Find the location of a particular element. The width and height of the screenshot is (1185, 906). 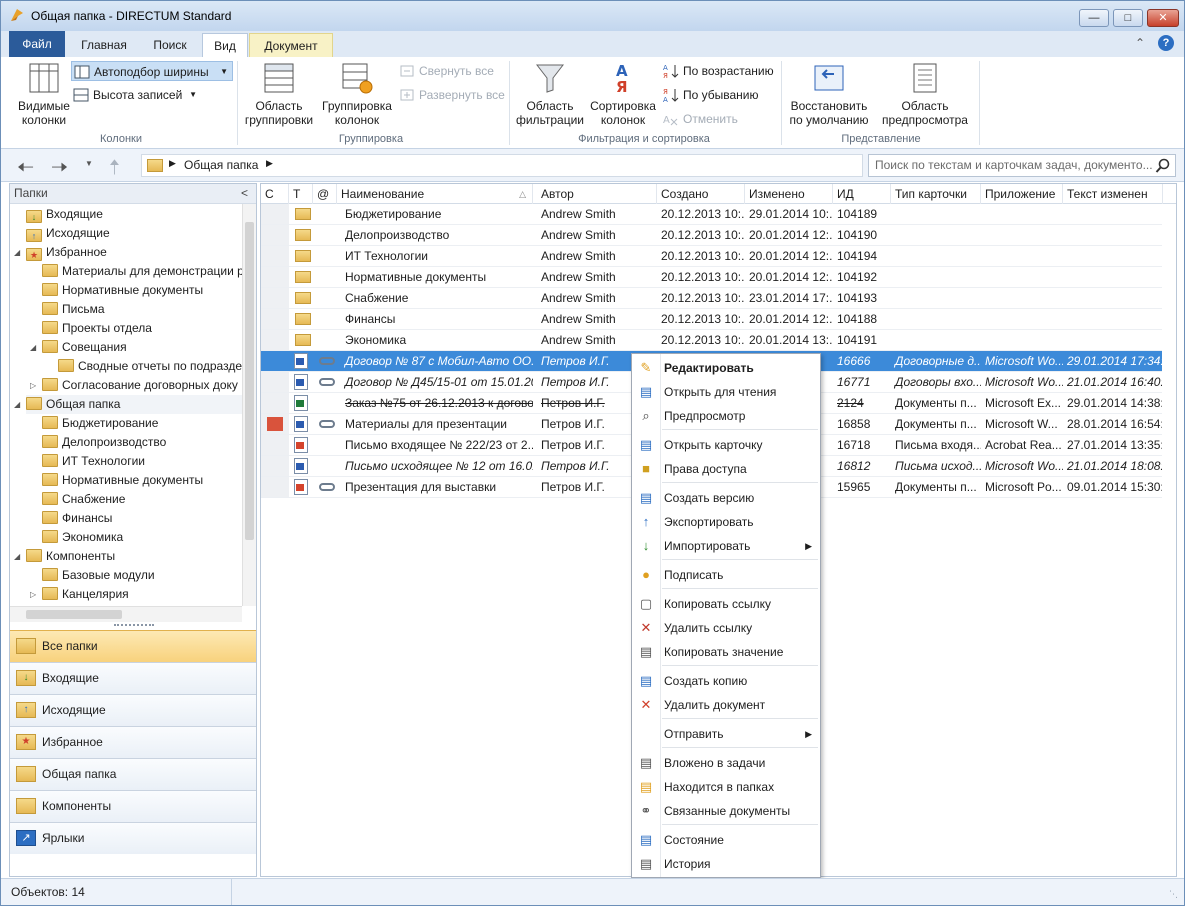

menu-item: ▤ Открыть карточку is located at coordinates (726, 445).